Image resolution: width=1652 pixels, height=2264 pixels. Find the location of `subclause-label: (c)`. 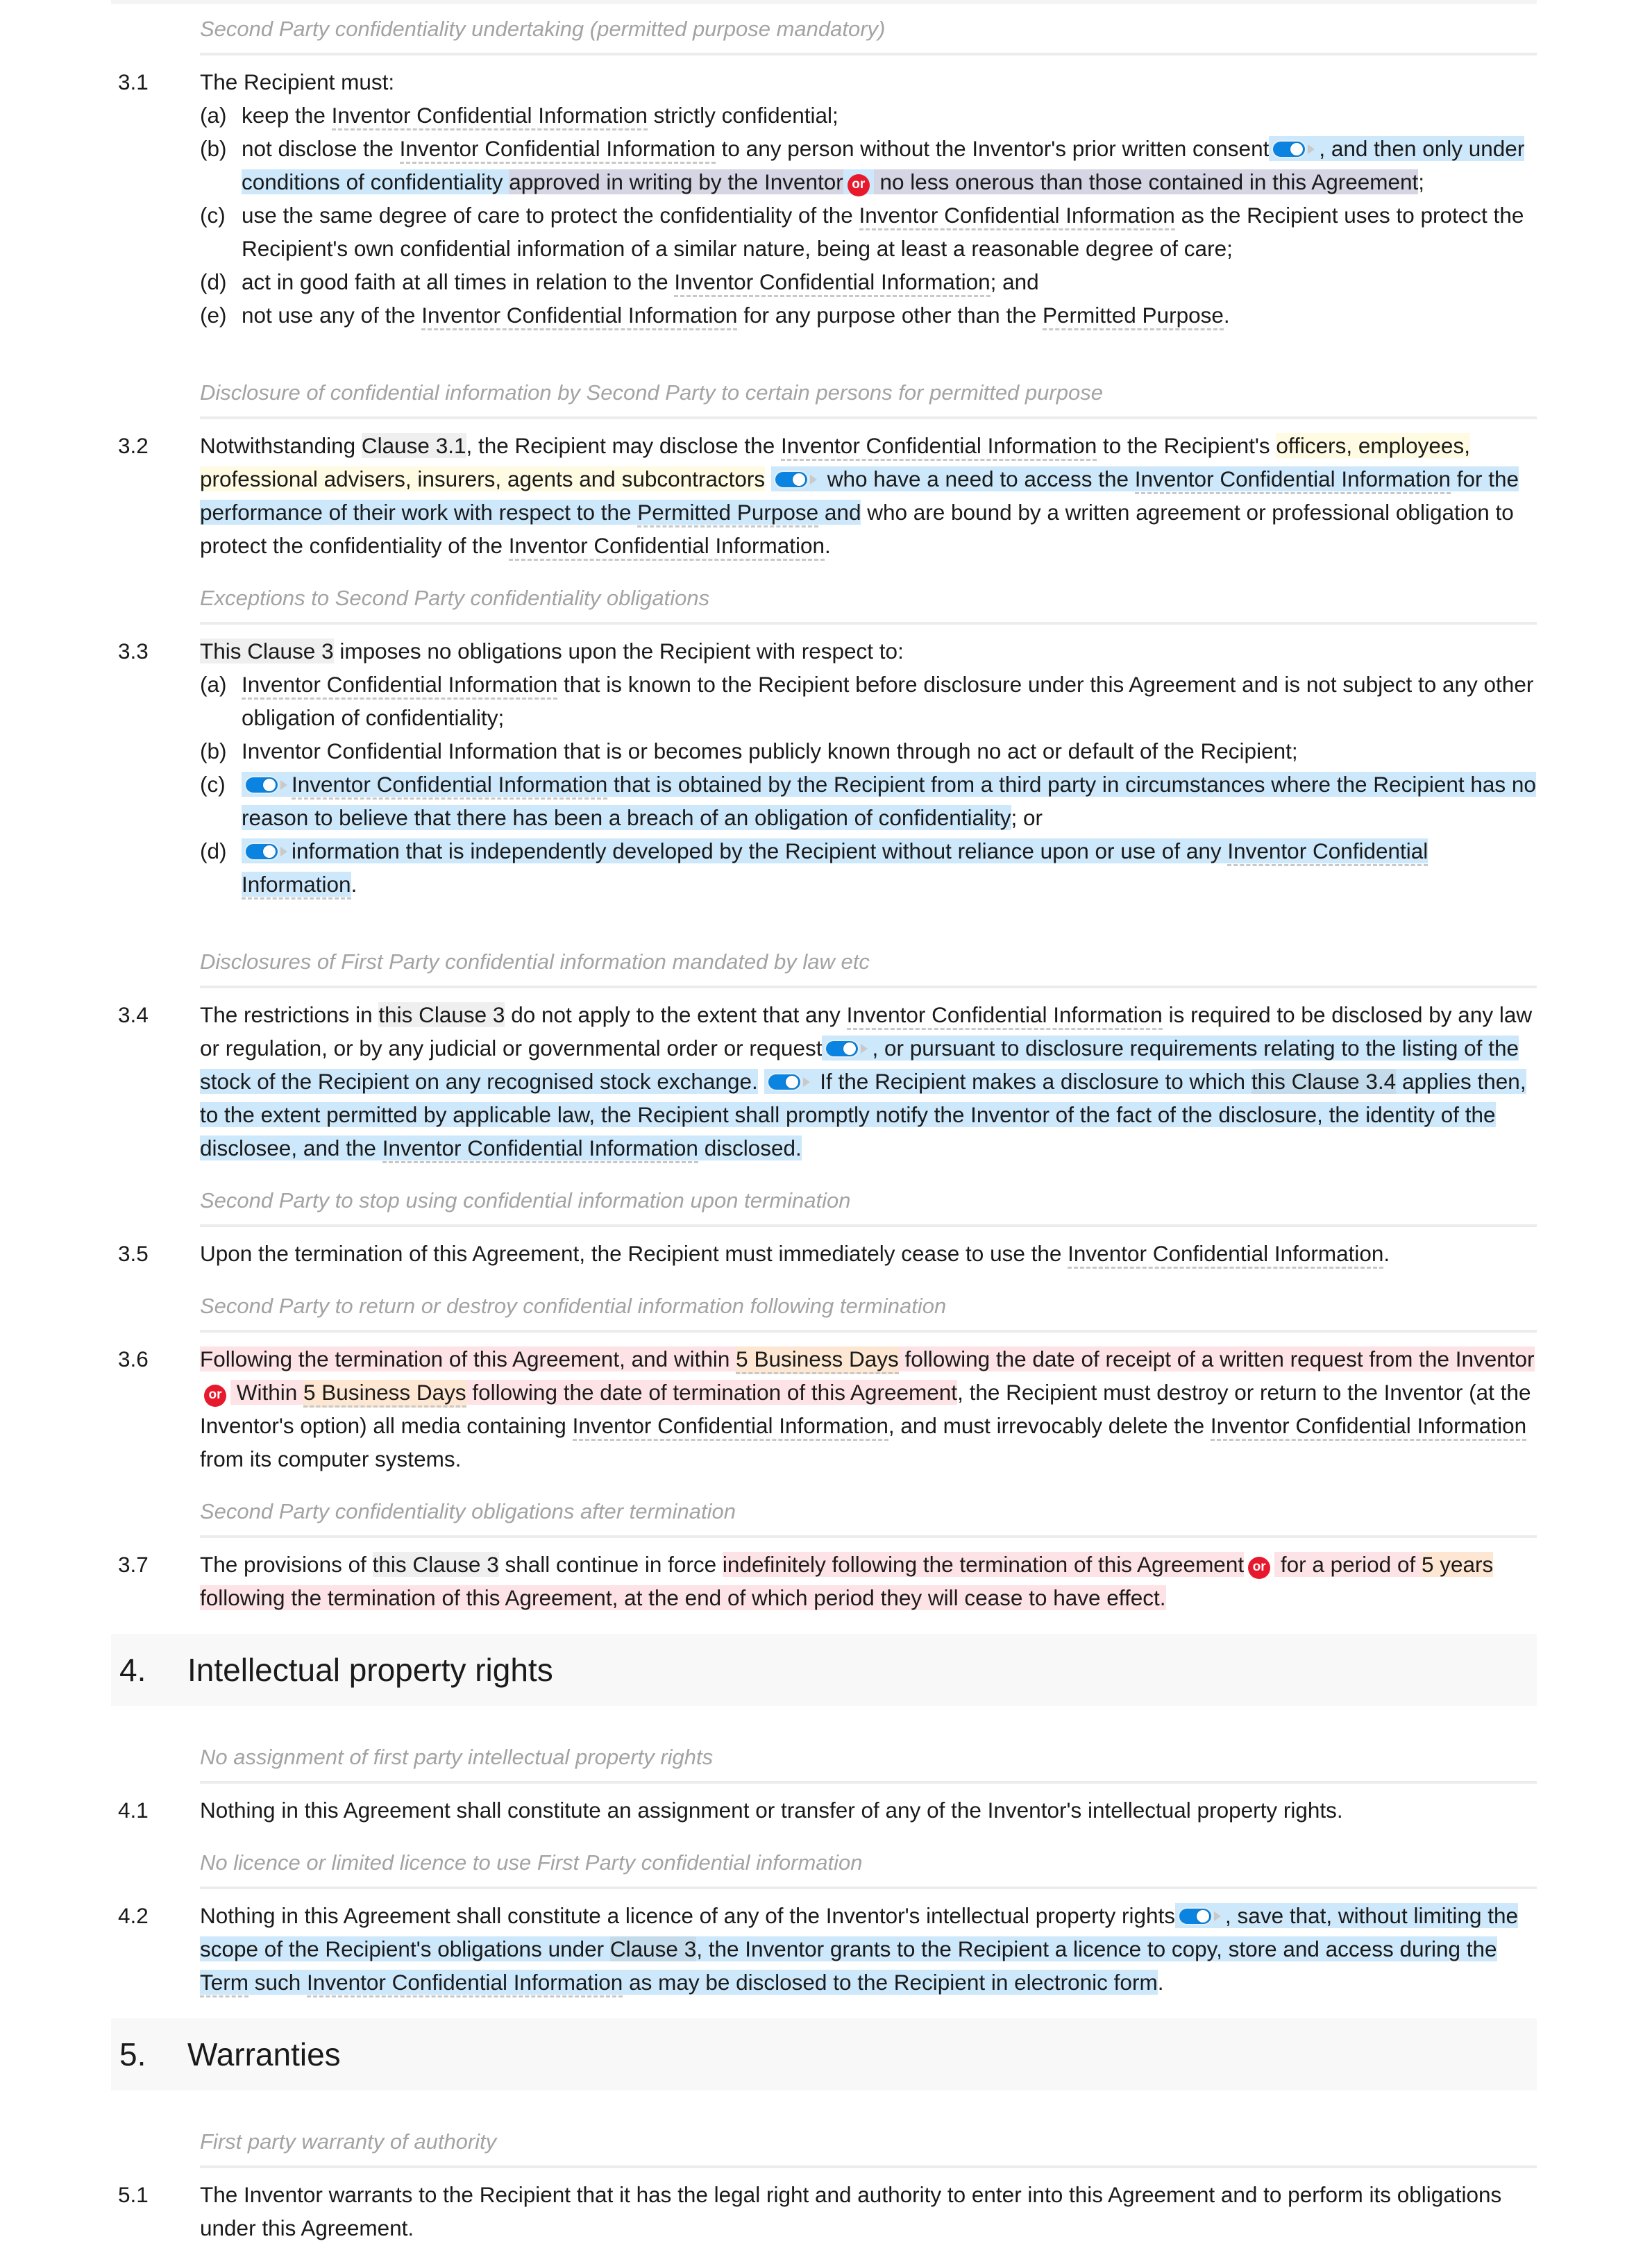

subclause-label: (c) is located at coordinates (213, 215).